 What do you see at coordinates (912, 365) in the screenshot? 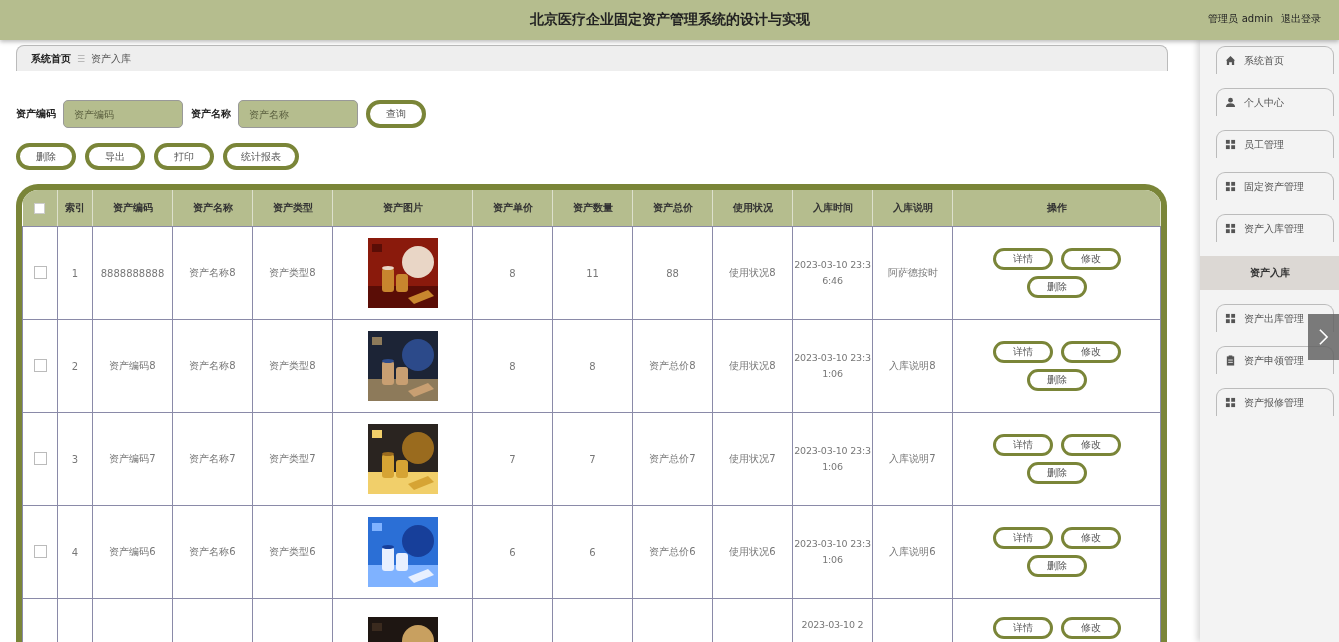
I see `table-cell: 入库说明8` at bounding box center [912, 365].